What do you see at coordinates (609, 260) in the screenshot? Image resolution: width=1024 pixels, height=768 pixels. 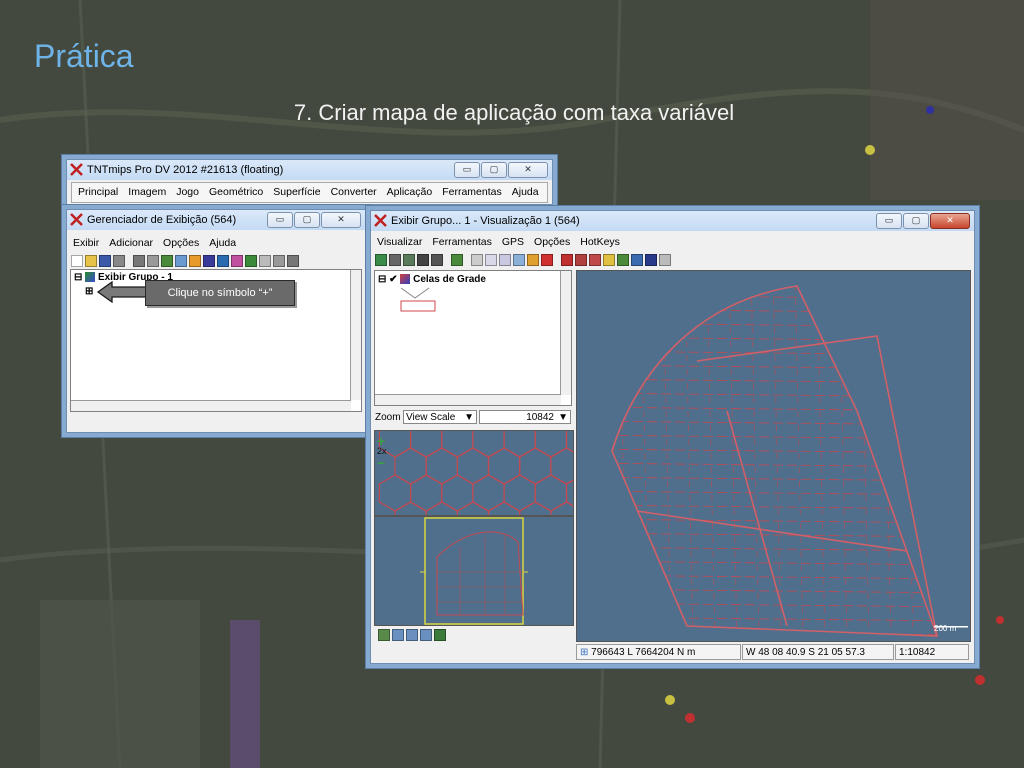 I see `pencil-icon` at bounding box center [609, 260].